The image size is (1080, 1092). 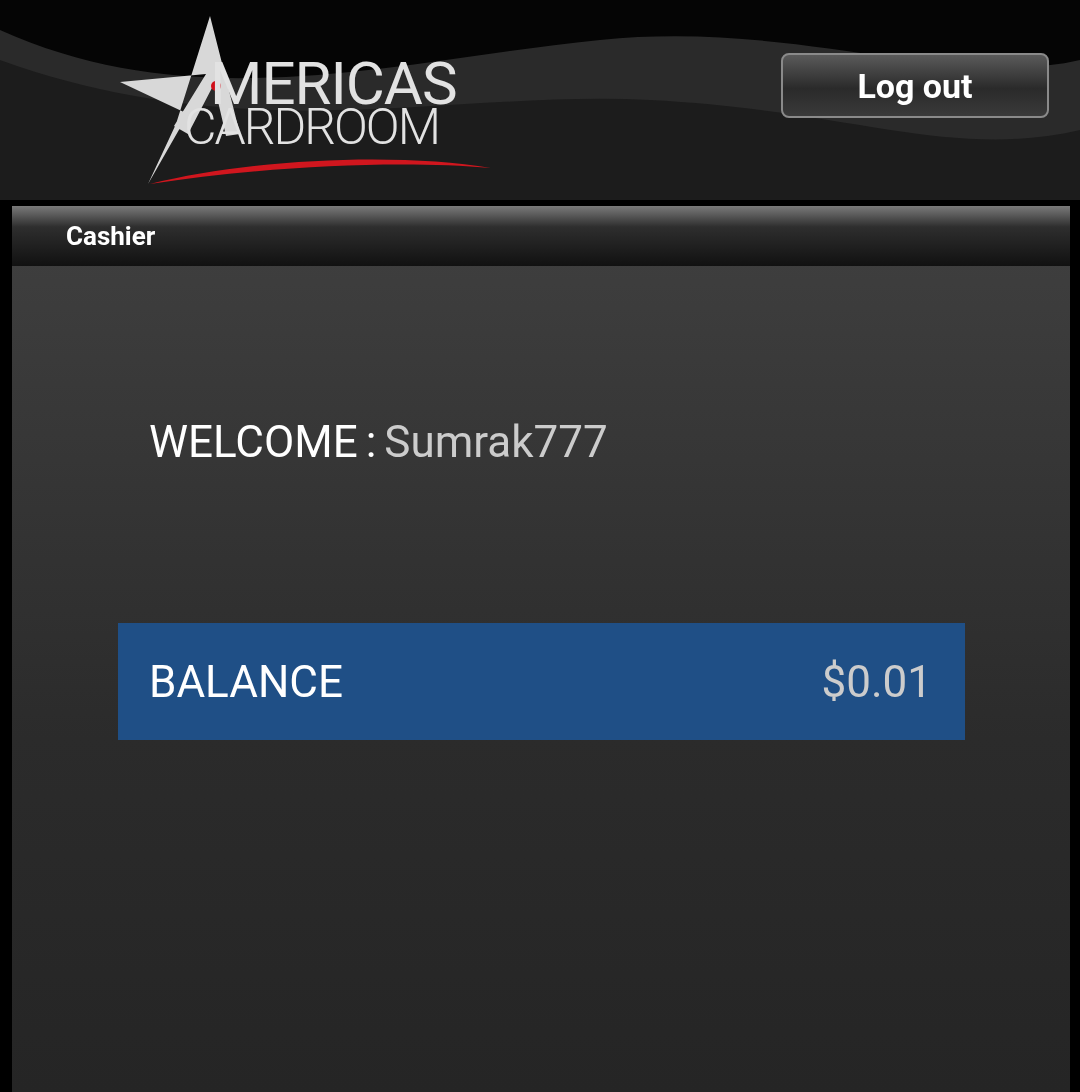 I want to click on welcome-label: WELCOME, so click(x=253, y=442).